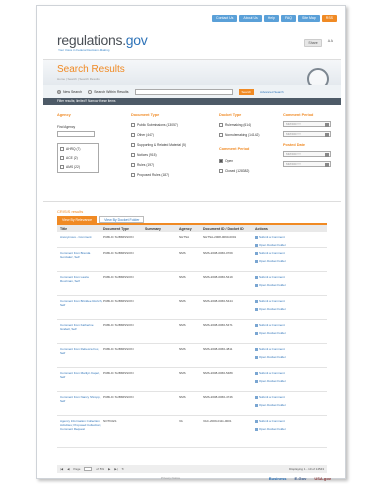 This screenshot has height=484, width=378. I want to click on doctype-item: Public Submissions (13057), so click(154, 125).